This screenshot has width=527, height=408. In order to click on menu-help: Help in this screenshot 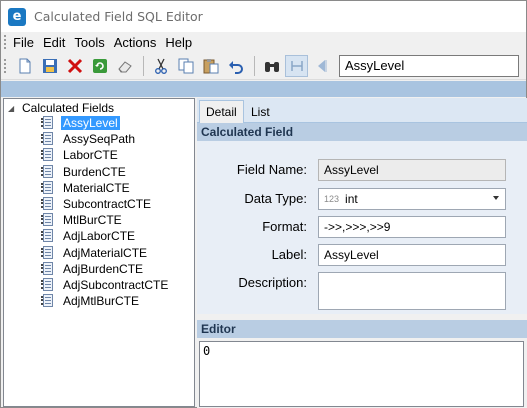, I will do `click(178, 42)`.